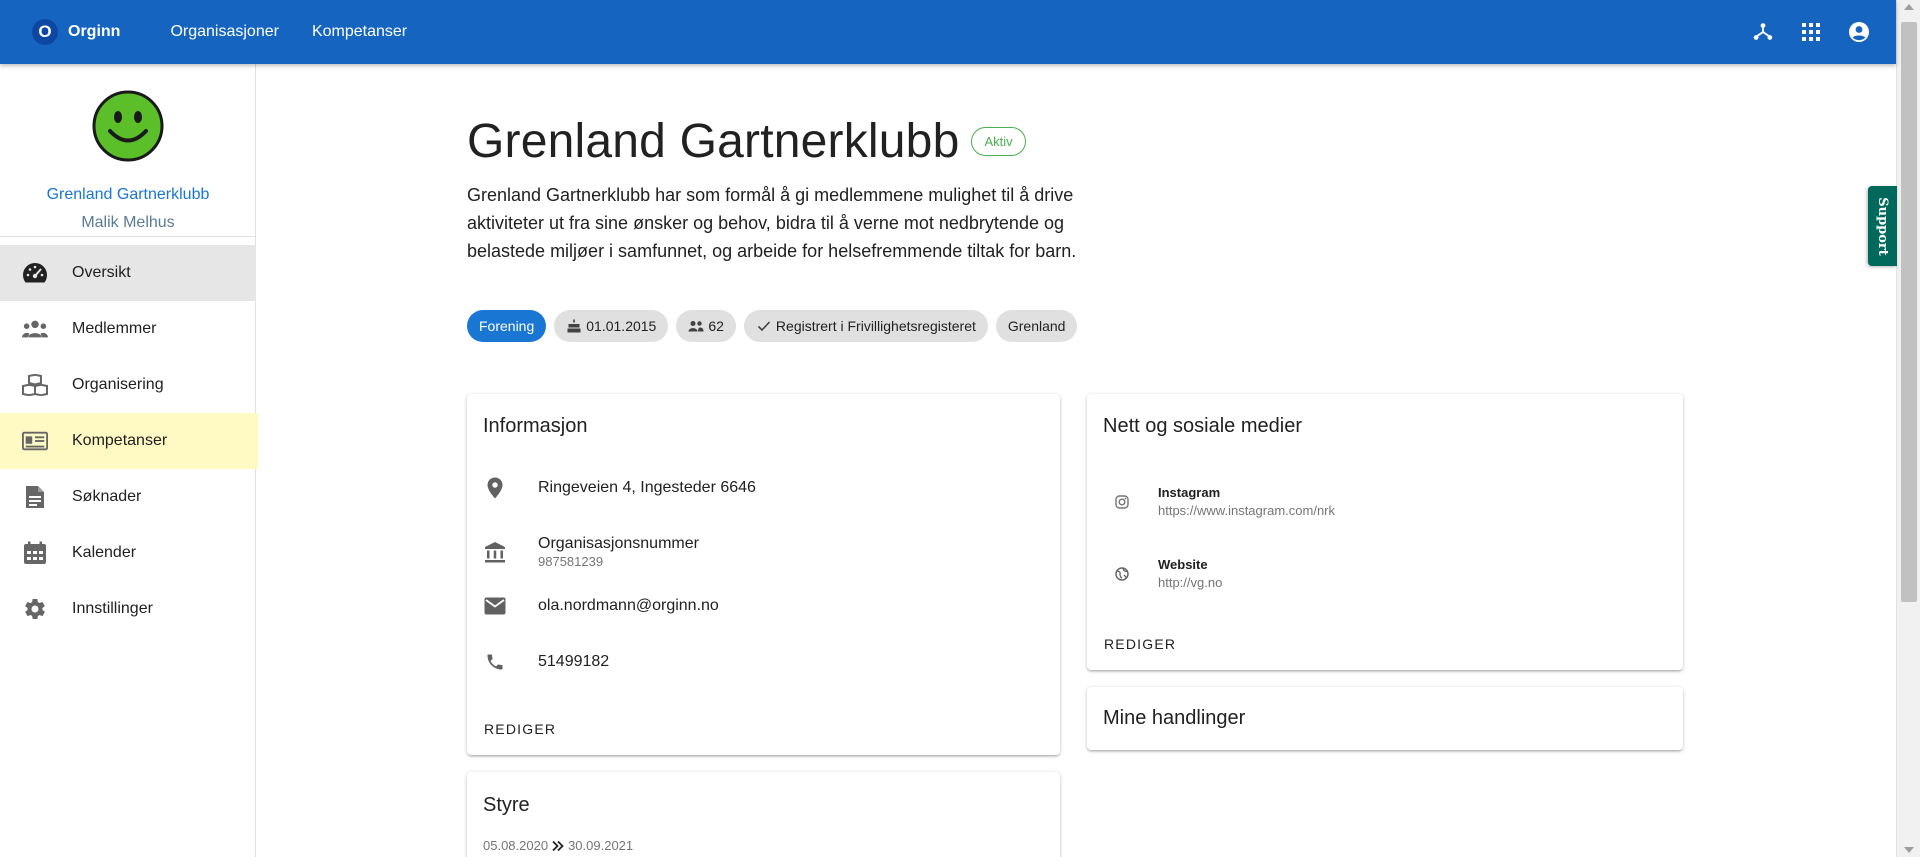 This screenshot has width=1920, height=857. I want to click on my-actions-card: Mine handlinger, so click(1385, 718).